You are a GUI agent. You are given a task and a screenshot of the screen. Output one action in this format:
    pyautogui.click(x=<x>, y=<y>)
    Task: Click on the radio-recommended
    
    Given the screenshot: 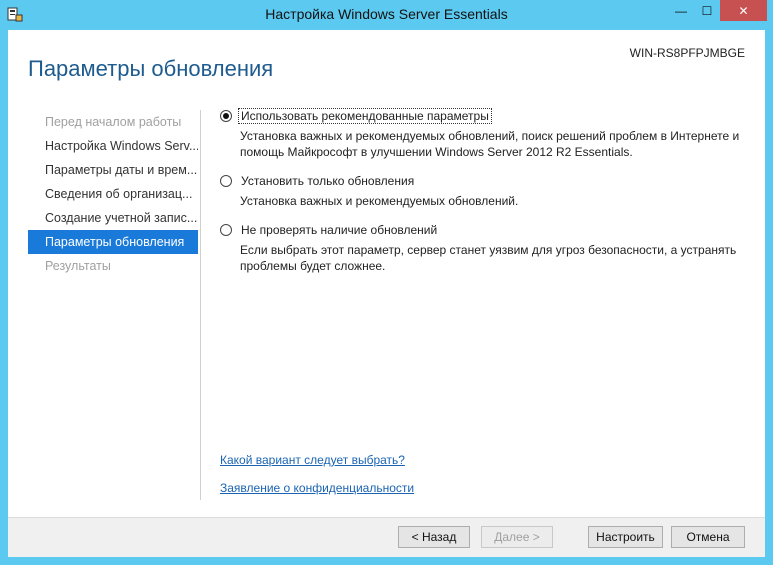 What is the action you would take?
    pyautogui.click(x=226, y=116)
    